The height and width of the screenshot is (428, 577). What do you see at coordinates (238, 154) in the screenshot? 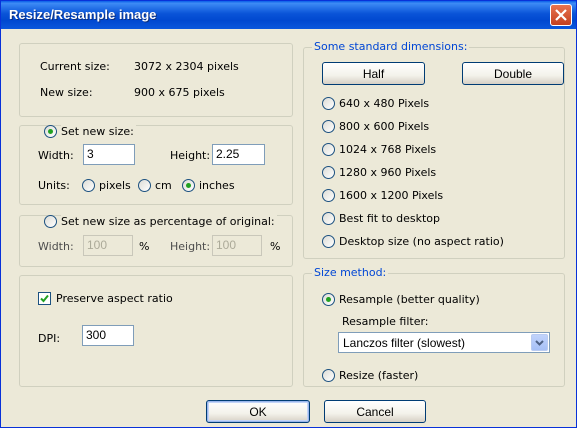
I see `height-input: 2.25` at bounding box center [238, 154].